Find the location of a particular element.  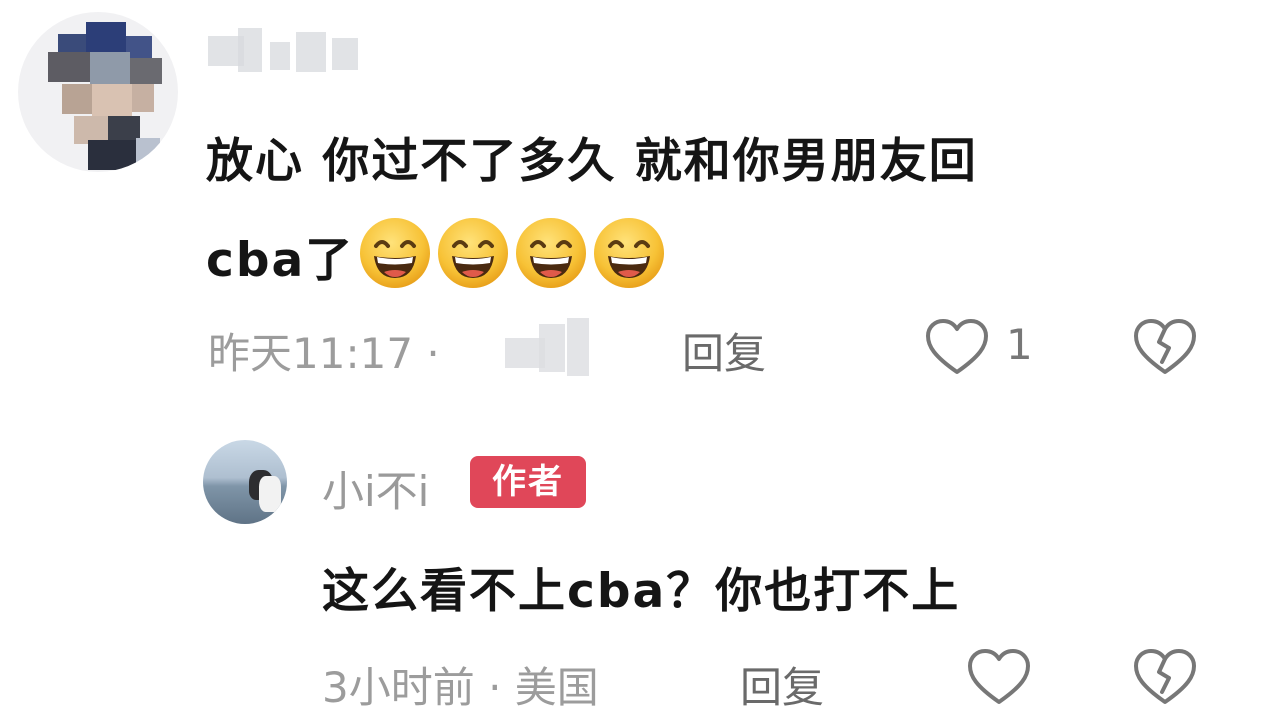

comment-timestamp: 昨天11:17 · is located at coordinates (324, 353).